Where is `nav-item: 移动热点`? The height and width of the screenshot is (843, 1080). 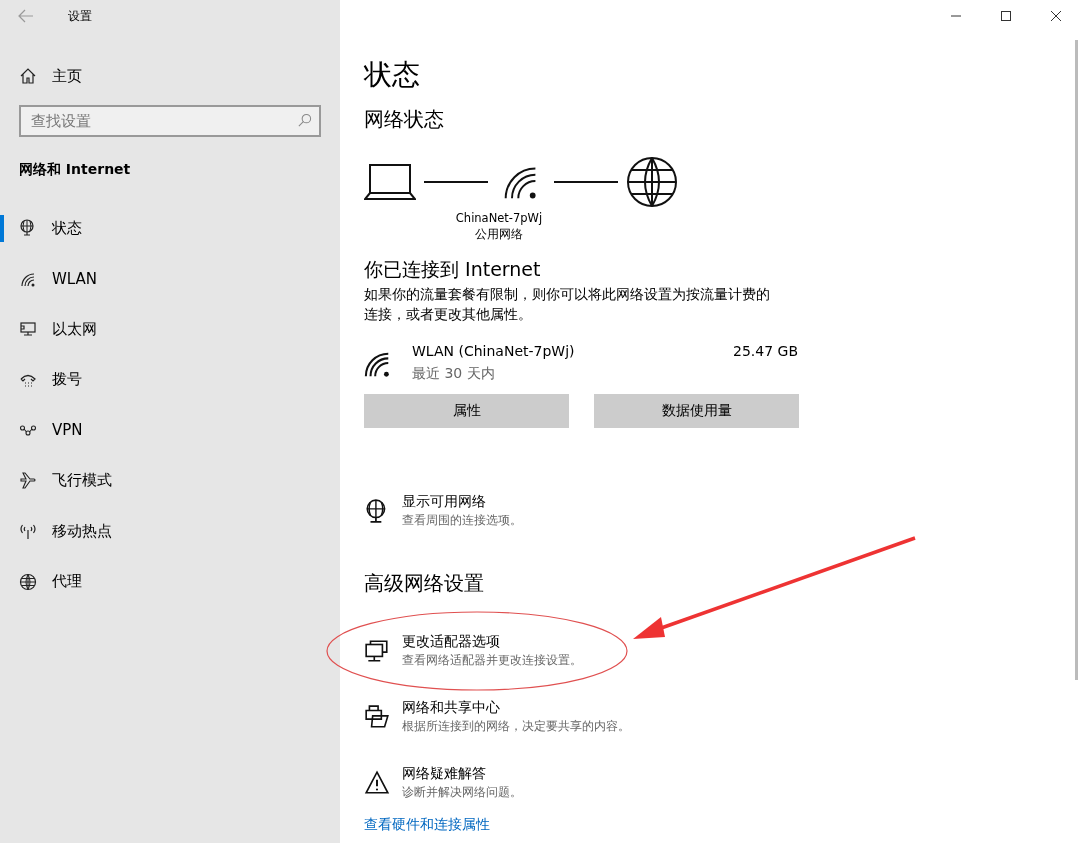
nav-item: 移动热点 is located at coordinates (170, 531).